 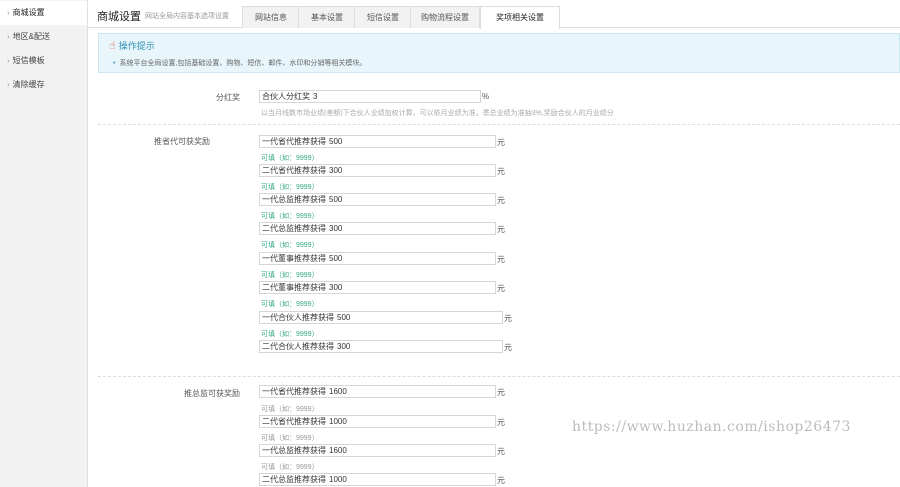 I want to click on tab-sms-settings: 短信设置, so click(x=383, y=17).